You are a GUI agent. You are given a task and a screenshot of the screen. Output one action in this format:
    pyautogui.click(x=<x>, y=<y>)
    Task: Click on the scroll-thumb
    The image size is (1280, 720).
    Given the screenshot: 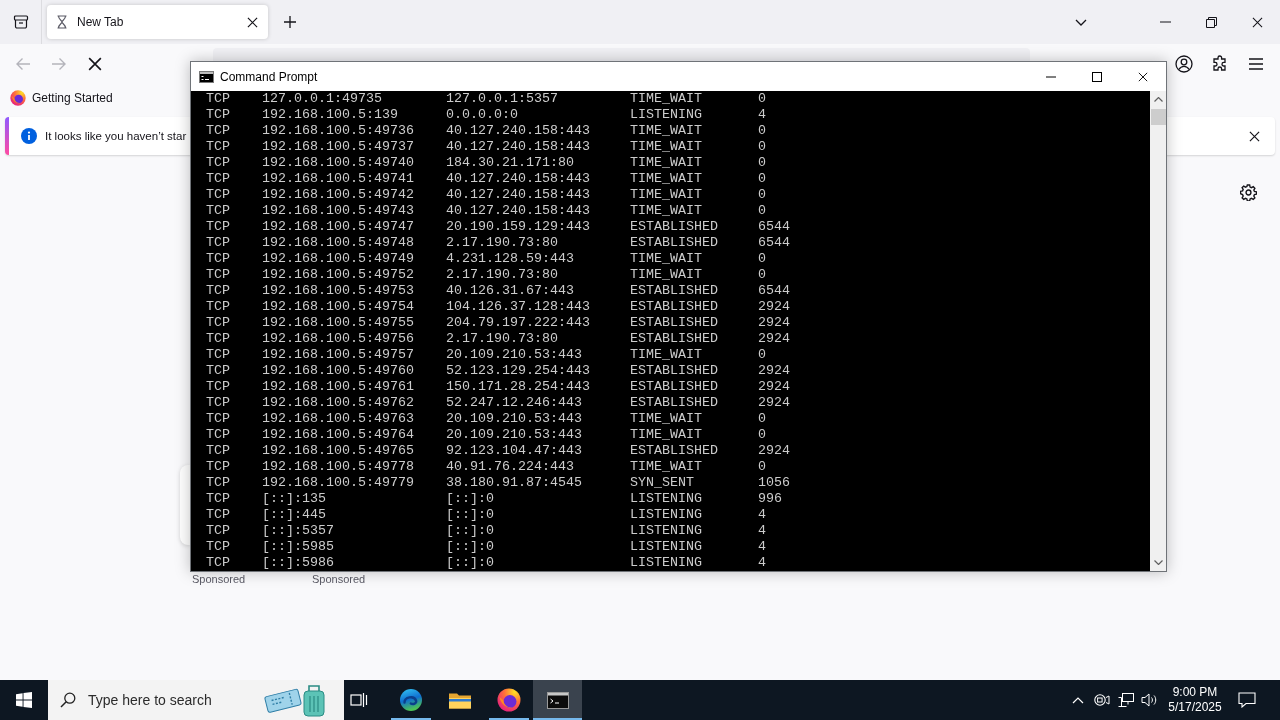 What is the action you would take?
    pyautogui.click(x=1158, y=117)
    